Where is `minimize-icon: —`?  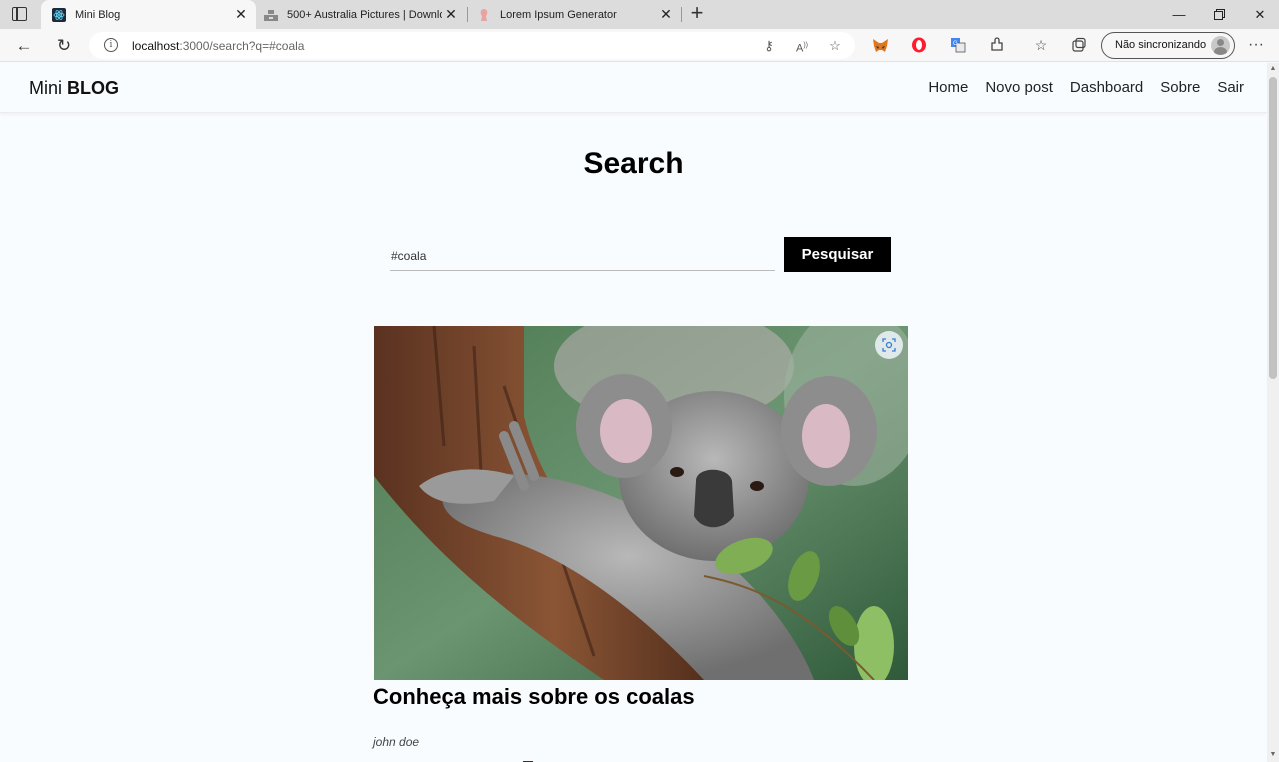 minimize-icon: — is located at coordinates (1179, 14).